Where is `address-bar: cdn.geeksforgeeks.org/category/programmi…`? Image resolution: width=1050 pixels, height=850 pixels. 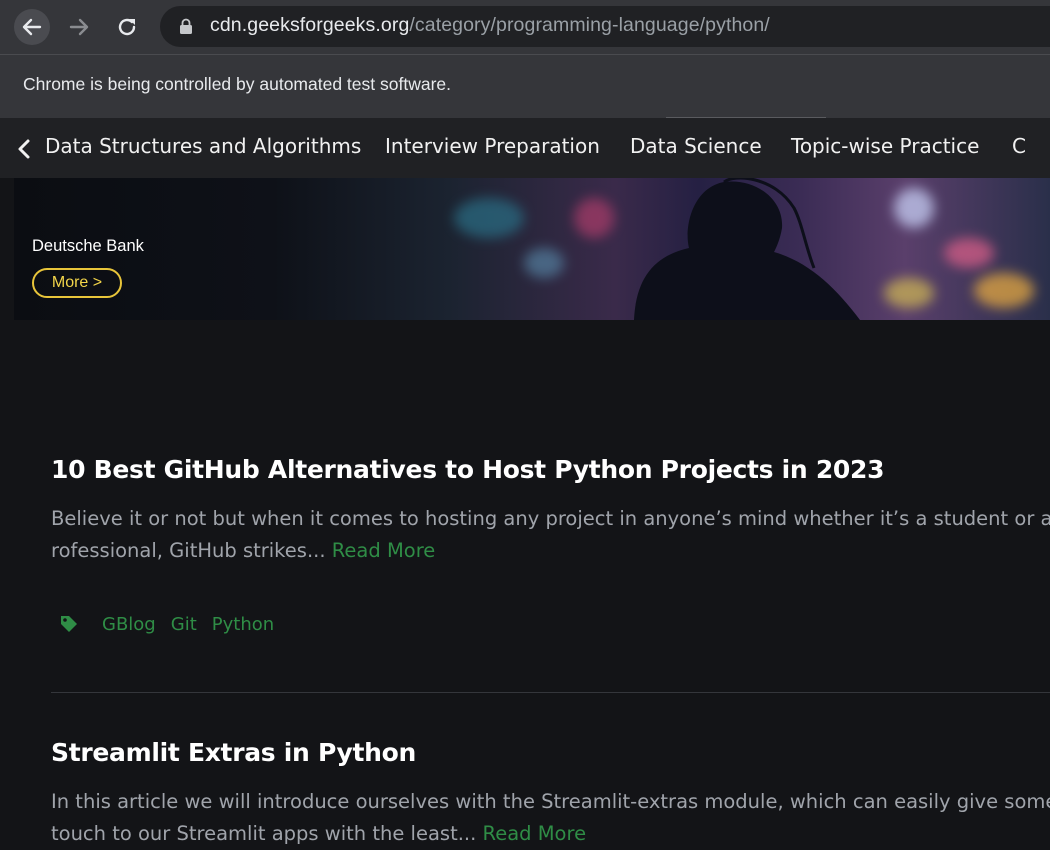 address-bar: cdn.geeksforgeeks.org/category/programmi… is located at coordinates (605, 26).